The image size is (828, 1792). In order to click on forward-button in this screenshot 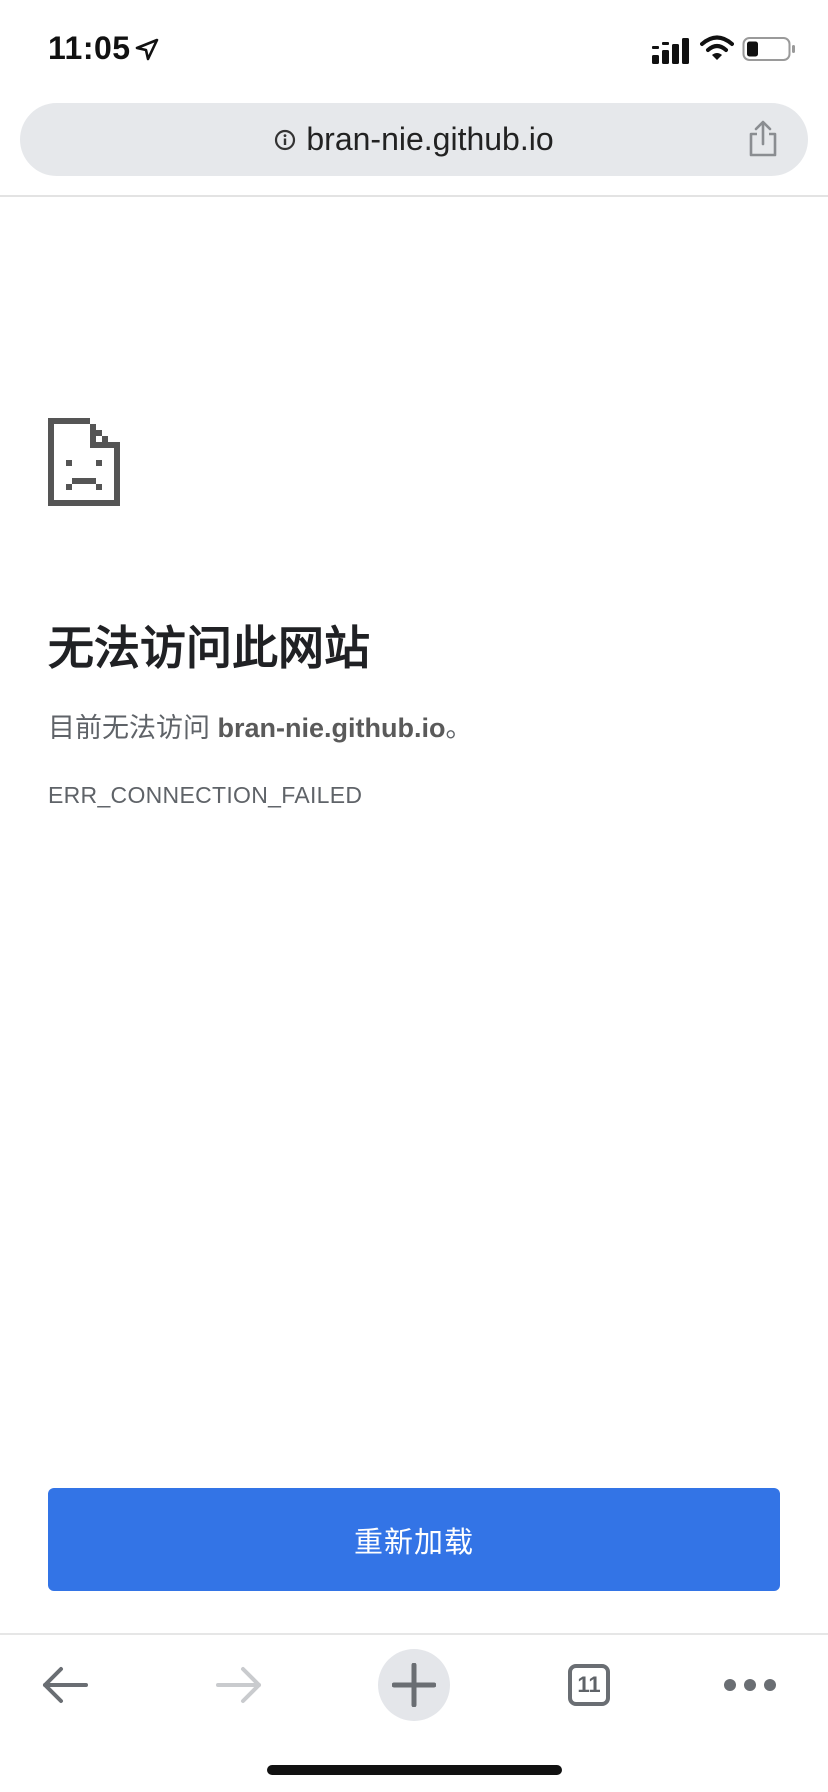, I will do `click(239, 1685)`.